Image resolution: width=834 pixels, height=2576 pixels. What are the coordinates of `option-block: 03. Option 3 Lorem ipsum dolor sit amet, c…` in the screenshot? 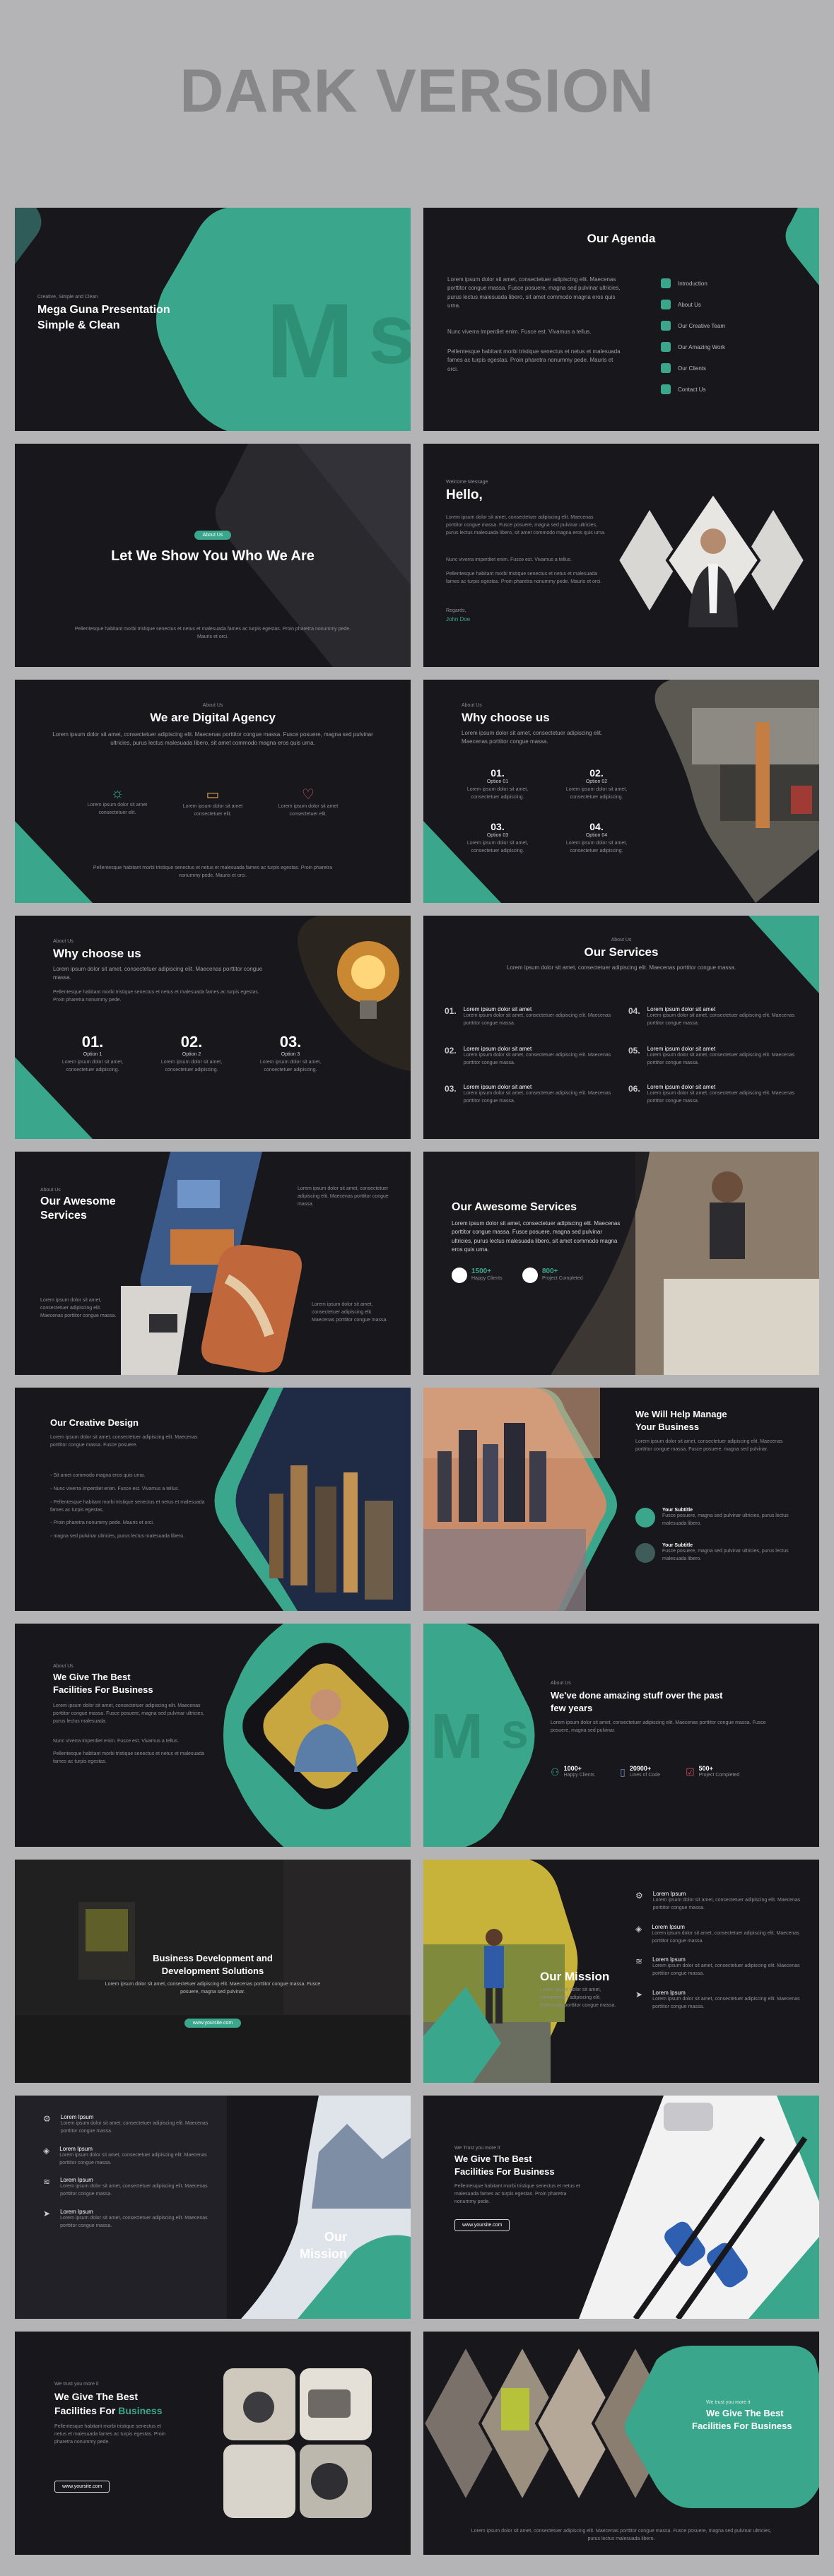 It's located at (290, 1053).